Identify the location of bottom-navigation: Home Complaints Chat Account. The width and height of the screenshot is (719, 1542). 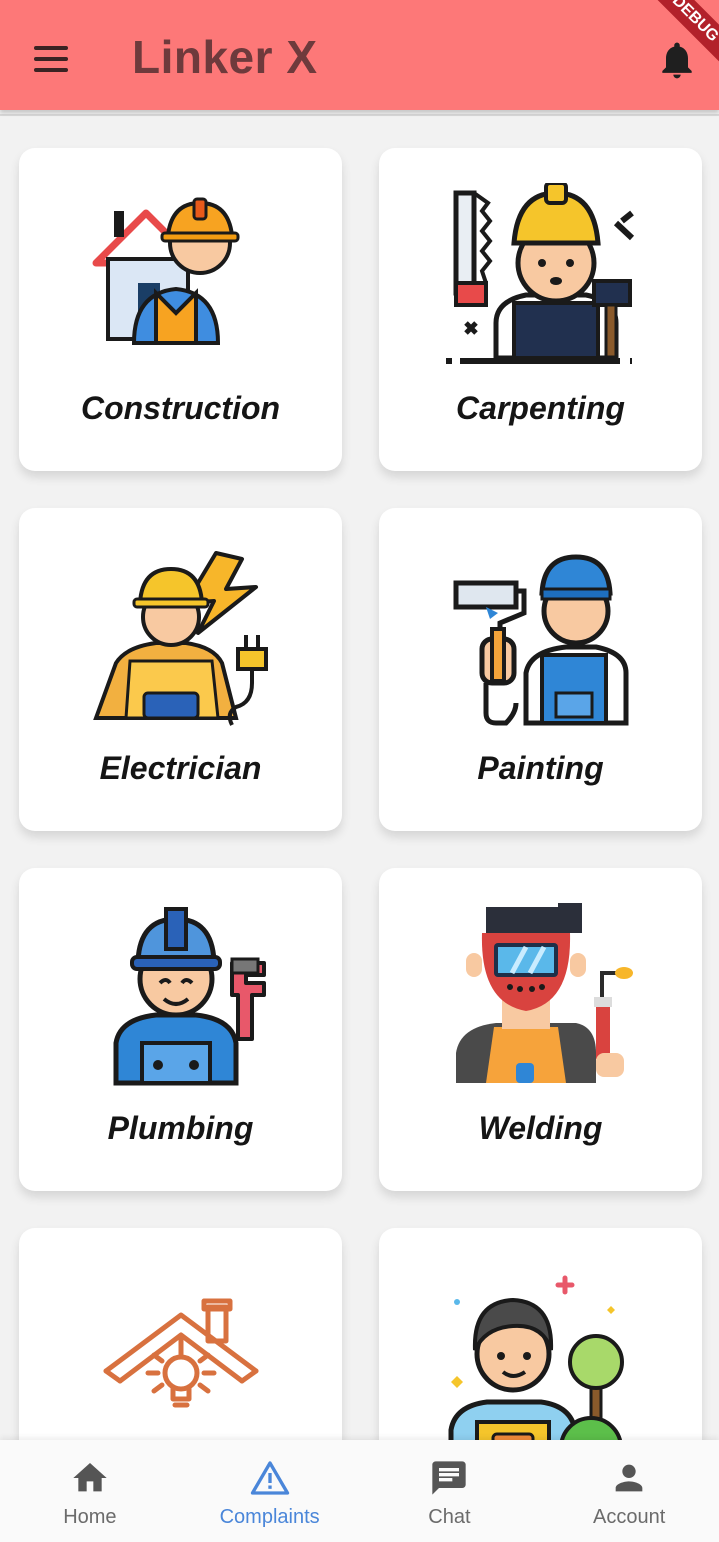
(359, 1491).